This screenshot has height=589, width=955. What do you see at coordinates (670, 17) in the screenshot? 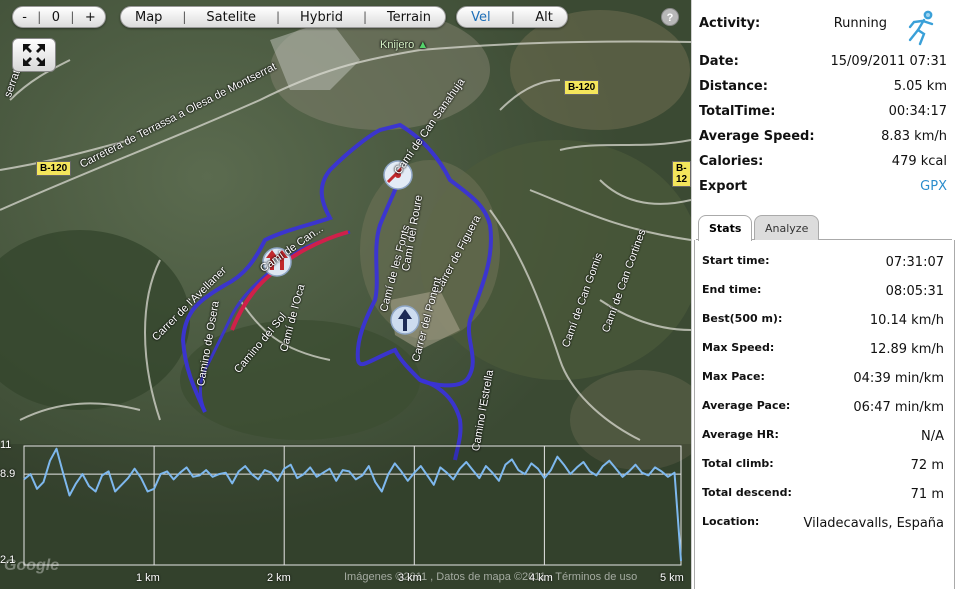
I see `help-button: ?` at bounding box center [670, 17].